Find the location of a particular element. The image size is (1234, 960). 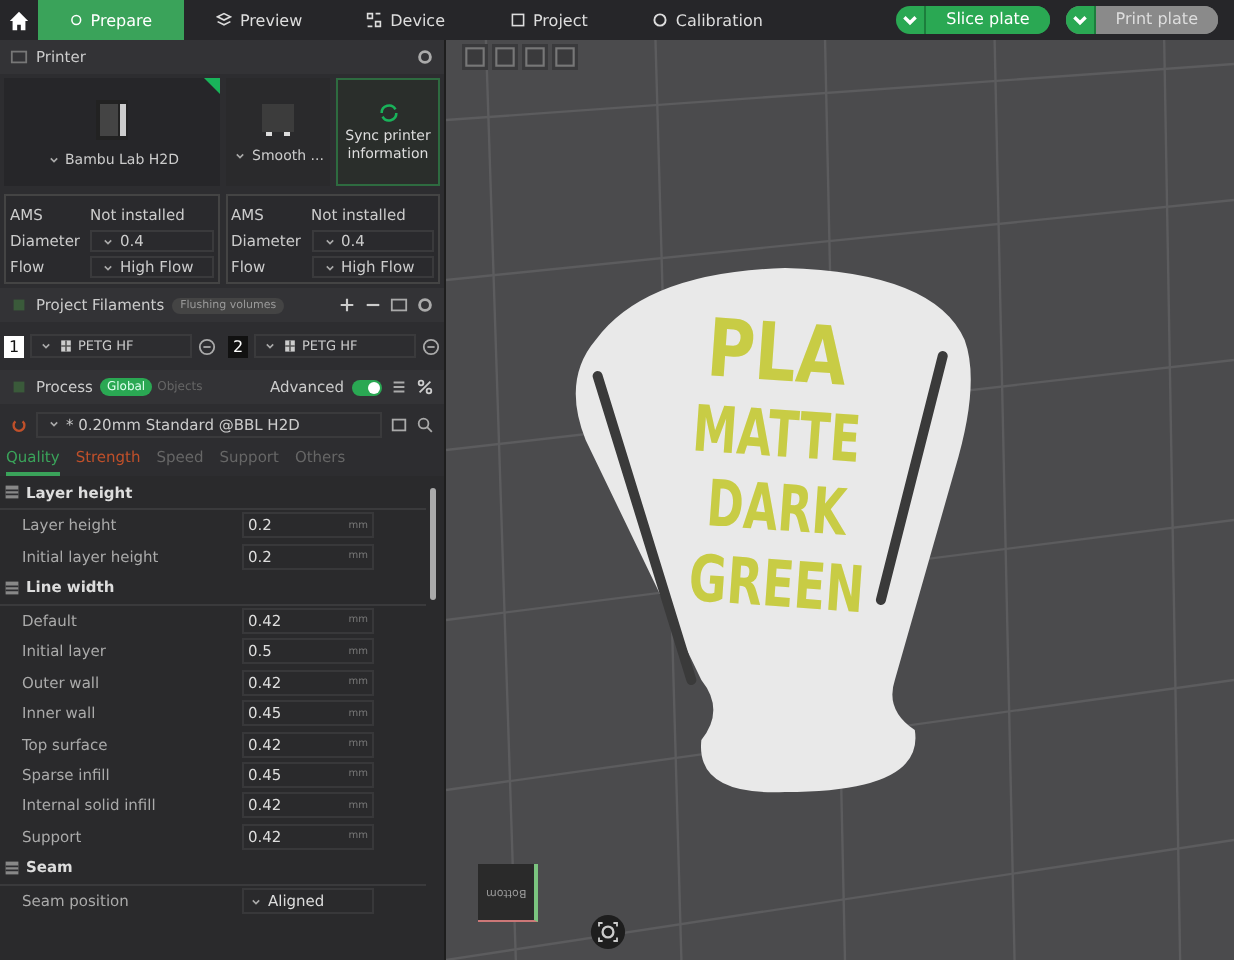

nav-tab: Project is located at coordinates (548, 20).